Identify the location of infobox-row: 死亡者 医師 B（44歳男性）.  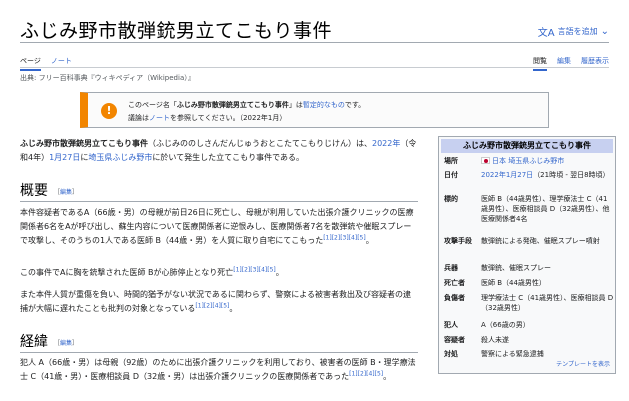
(529, 283).